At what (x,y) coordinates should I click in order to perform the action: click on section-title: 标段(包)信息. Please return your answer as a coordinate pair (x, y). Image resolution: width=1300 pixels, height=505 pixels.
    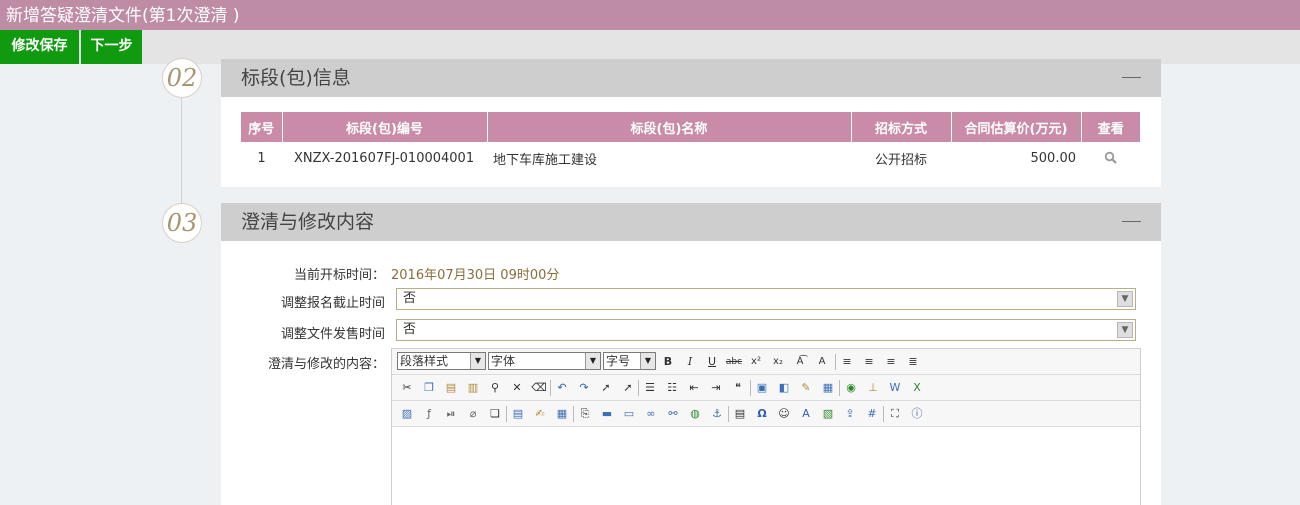
    Looking at the image, I should click on (296, 78).